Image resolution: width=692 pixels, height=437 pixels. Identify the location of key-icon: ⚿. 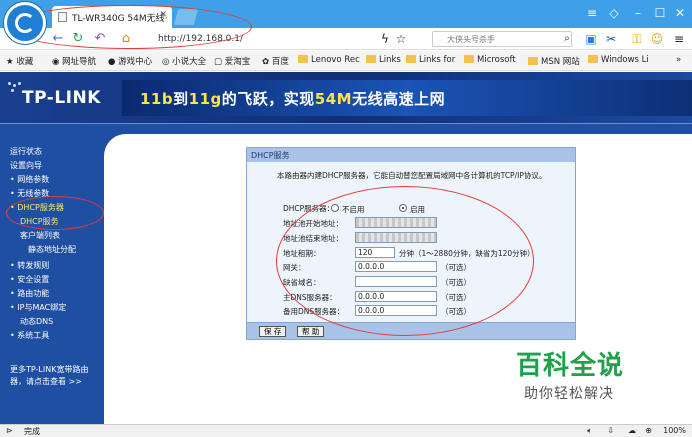
(637, 39).